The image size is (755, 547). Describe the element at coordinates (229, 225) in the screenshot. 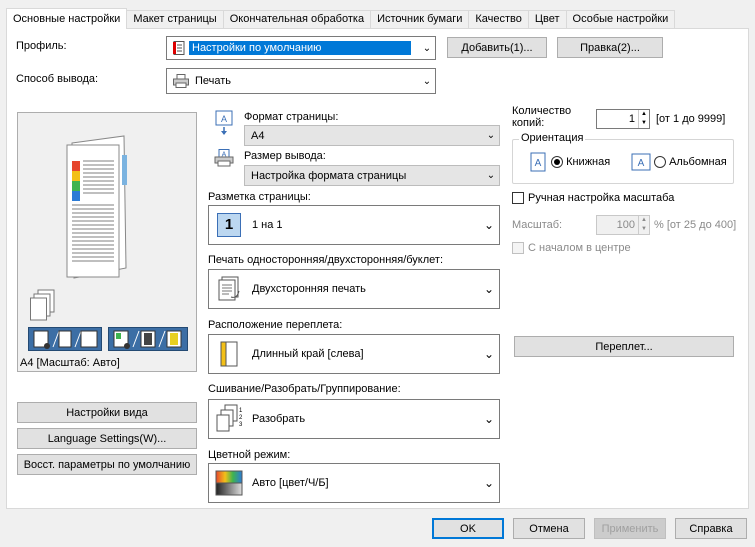

I see `n-up-icon: 1` at that location.